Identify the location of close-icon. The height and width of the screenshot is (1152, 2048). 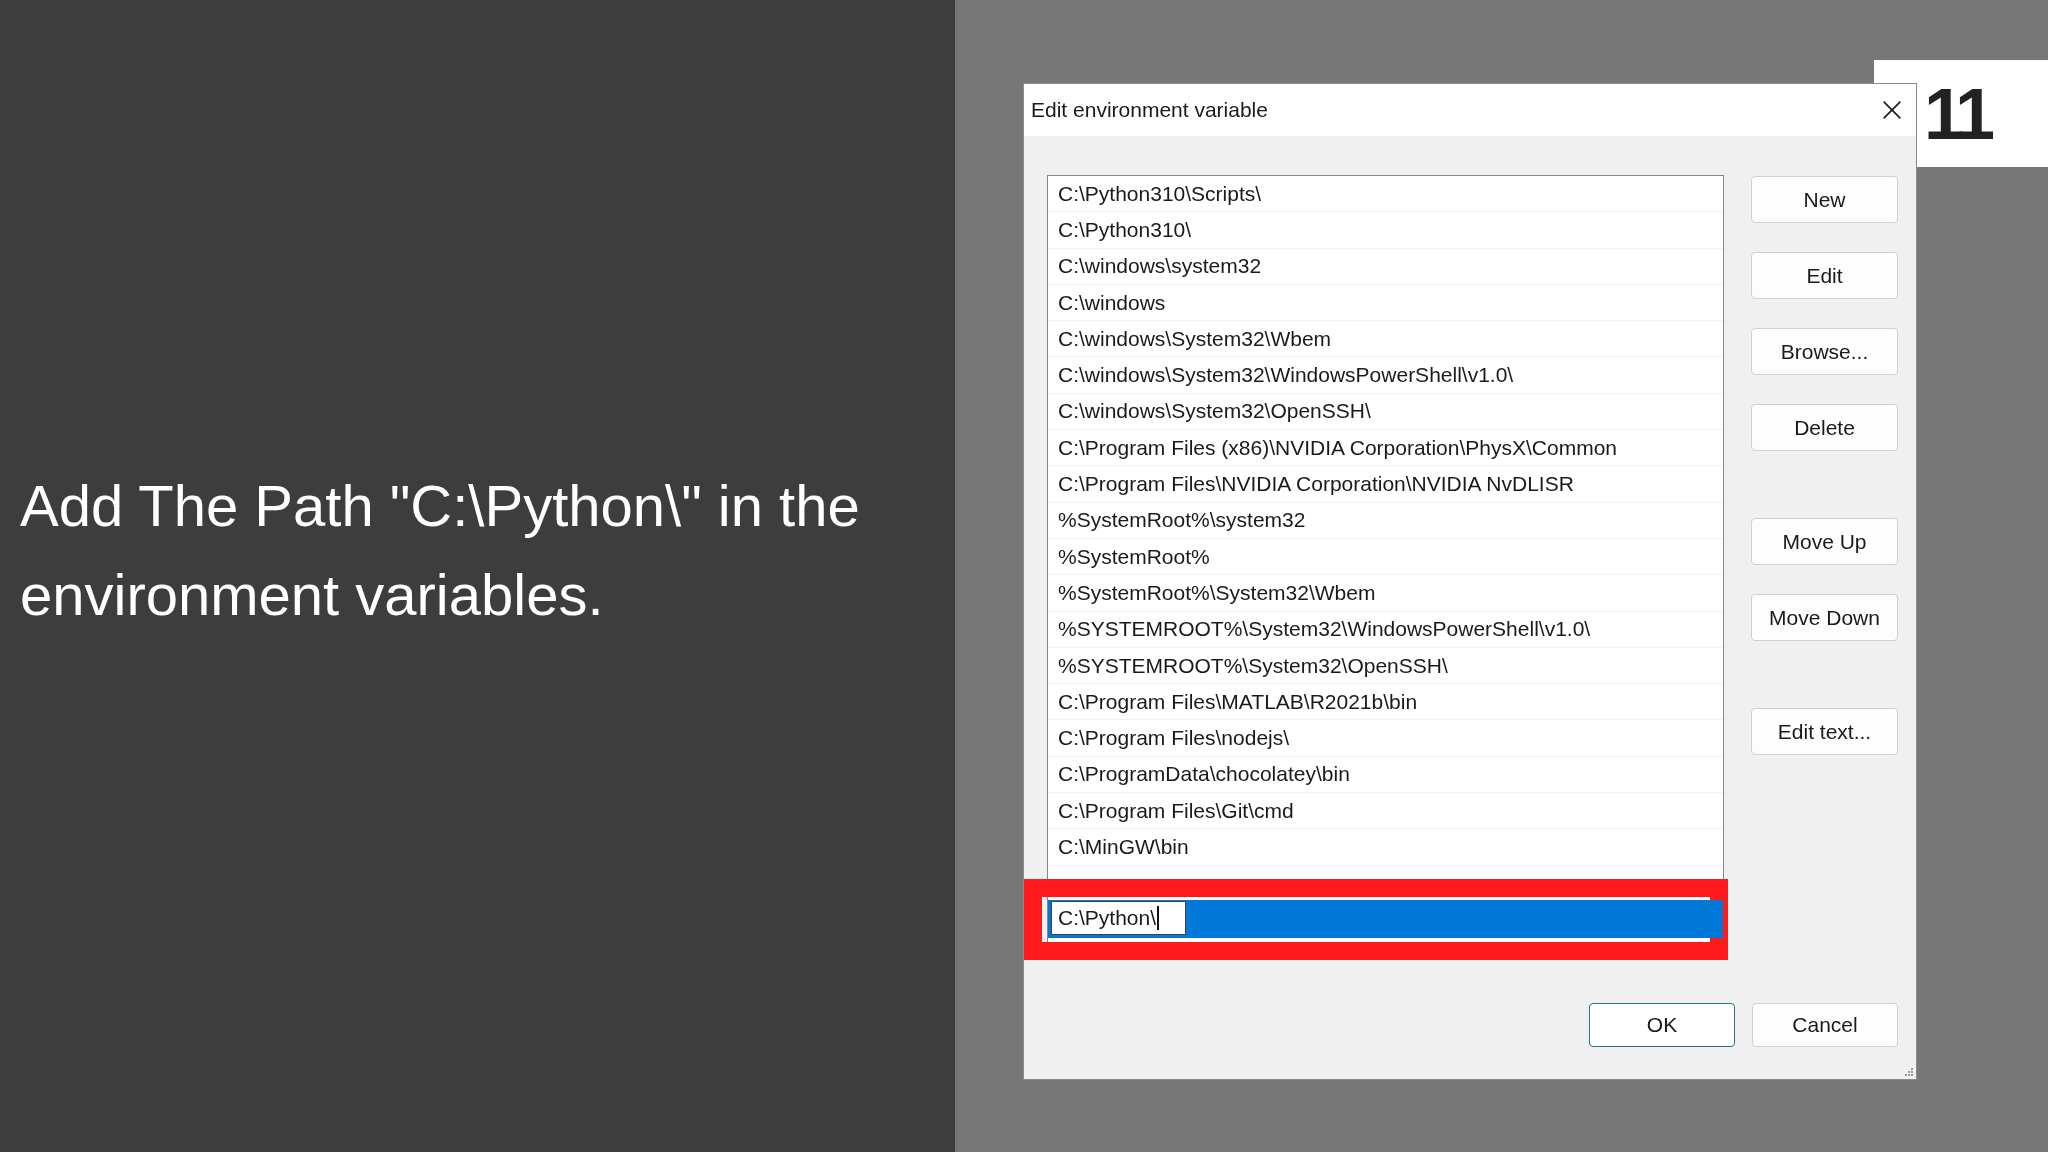
(1892, 110).